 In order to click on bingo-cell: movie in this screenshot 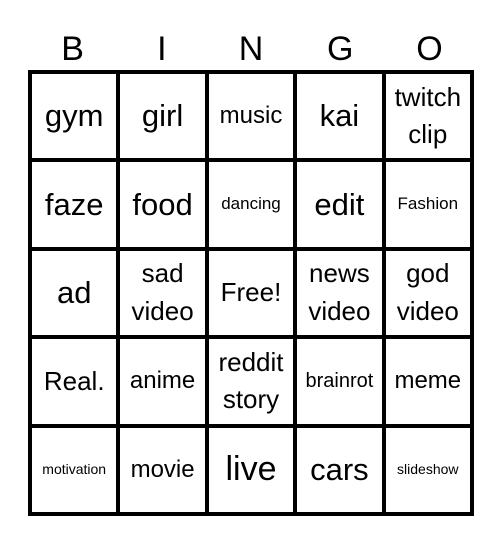, I will do `click(162, 469)`.